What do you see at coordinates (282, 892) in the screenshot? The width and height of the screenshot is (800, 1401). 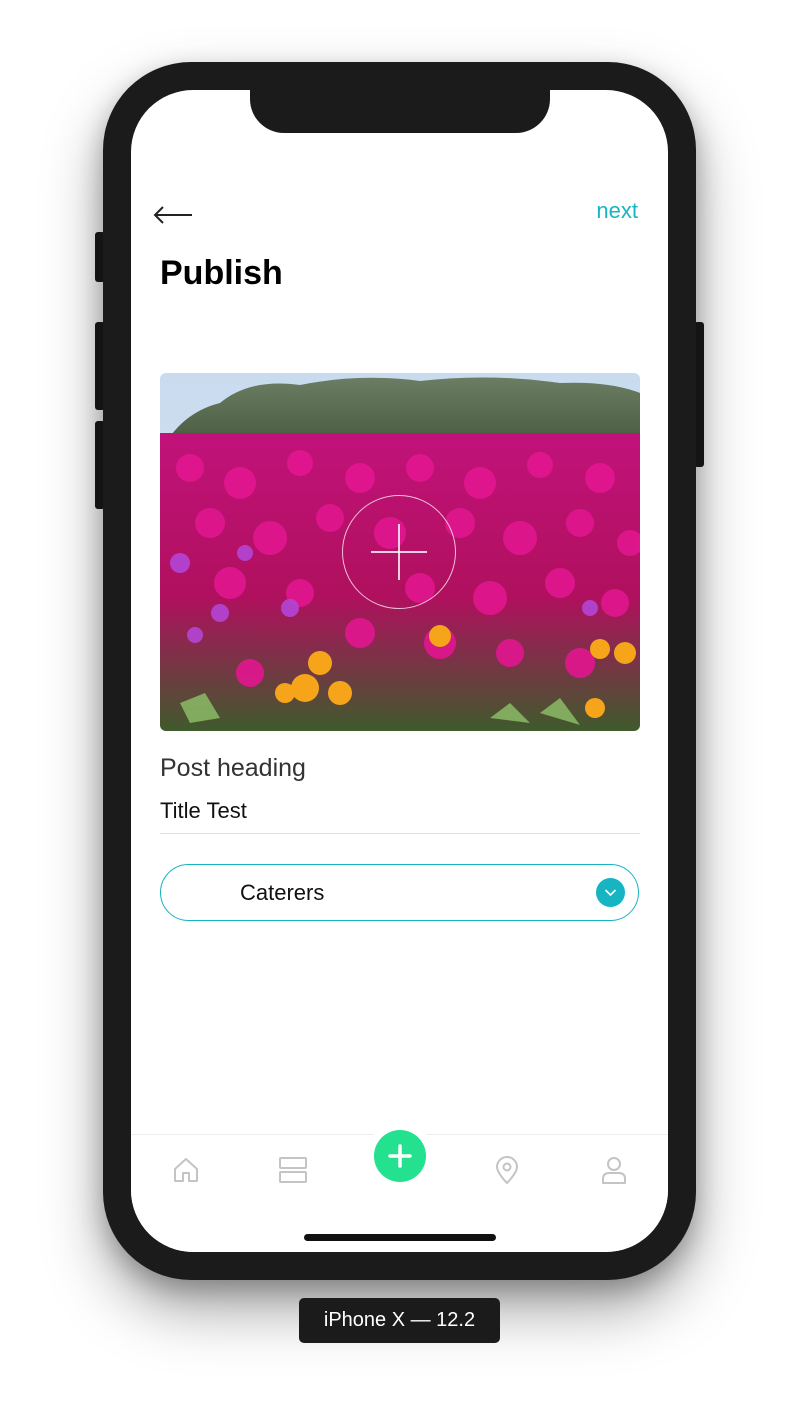 I see `category-value: Caterers` at bounding box center [282, 892].